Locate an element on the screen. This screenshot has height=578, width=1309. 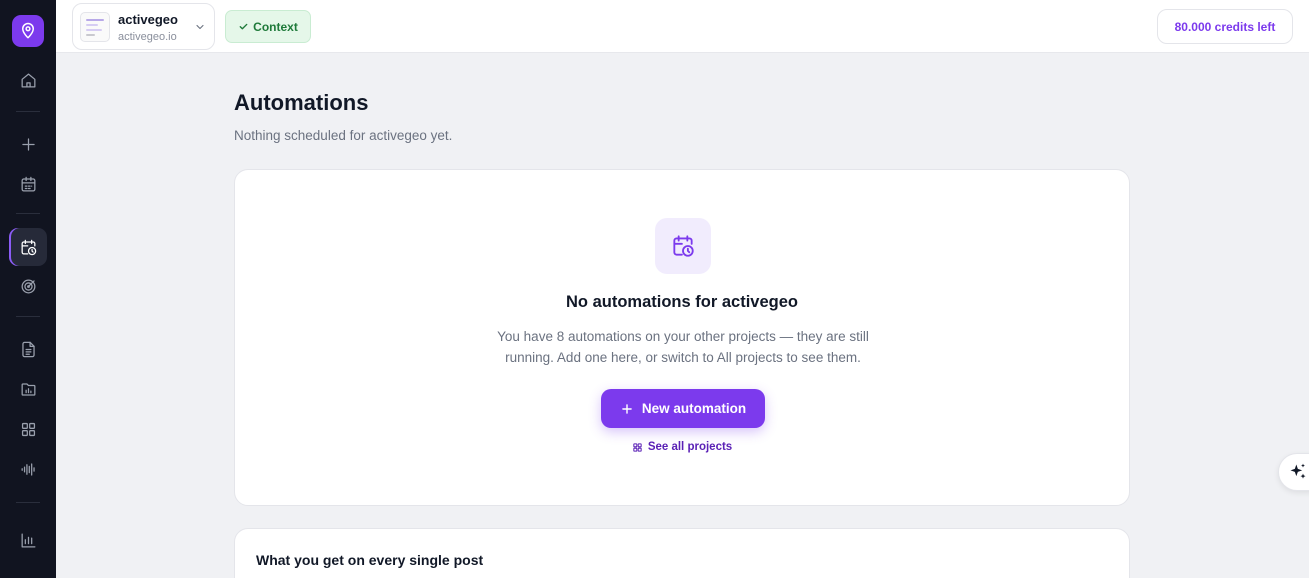
sidebar-item-create is located at coordinates (28, 144).